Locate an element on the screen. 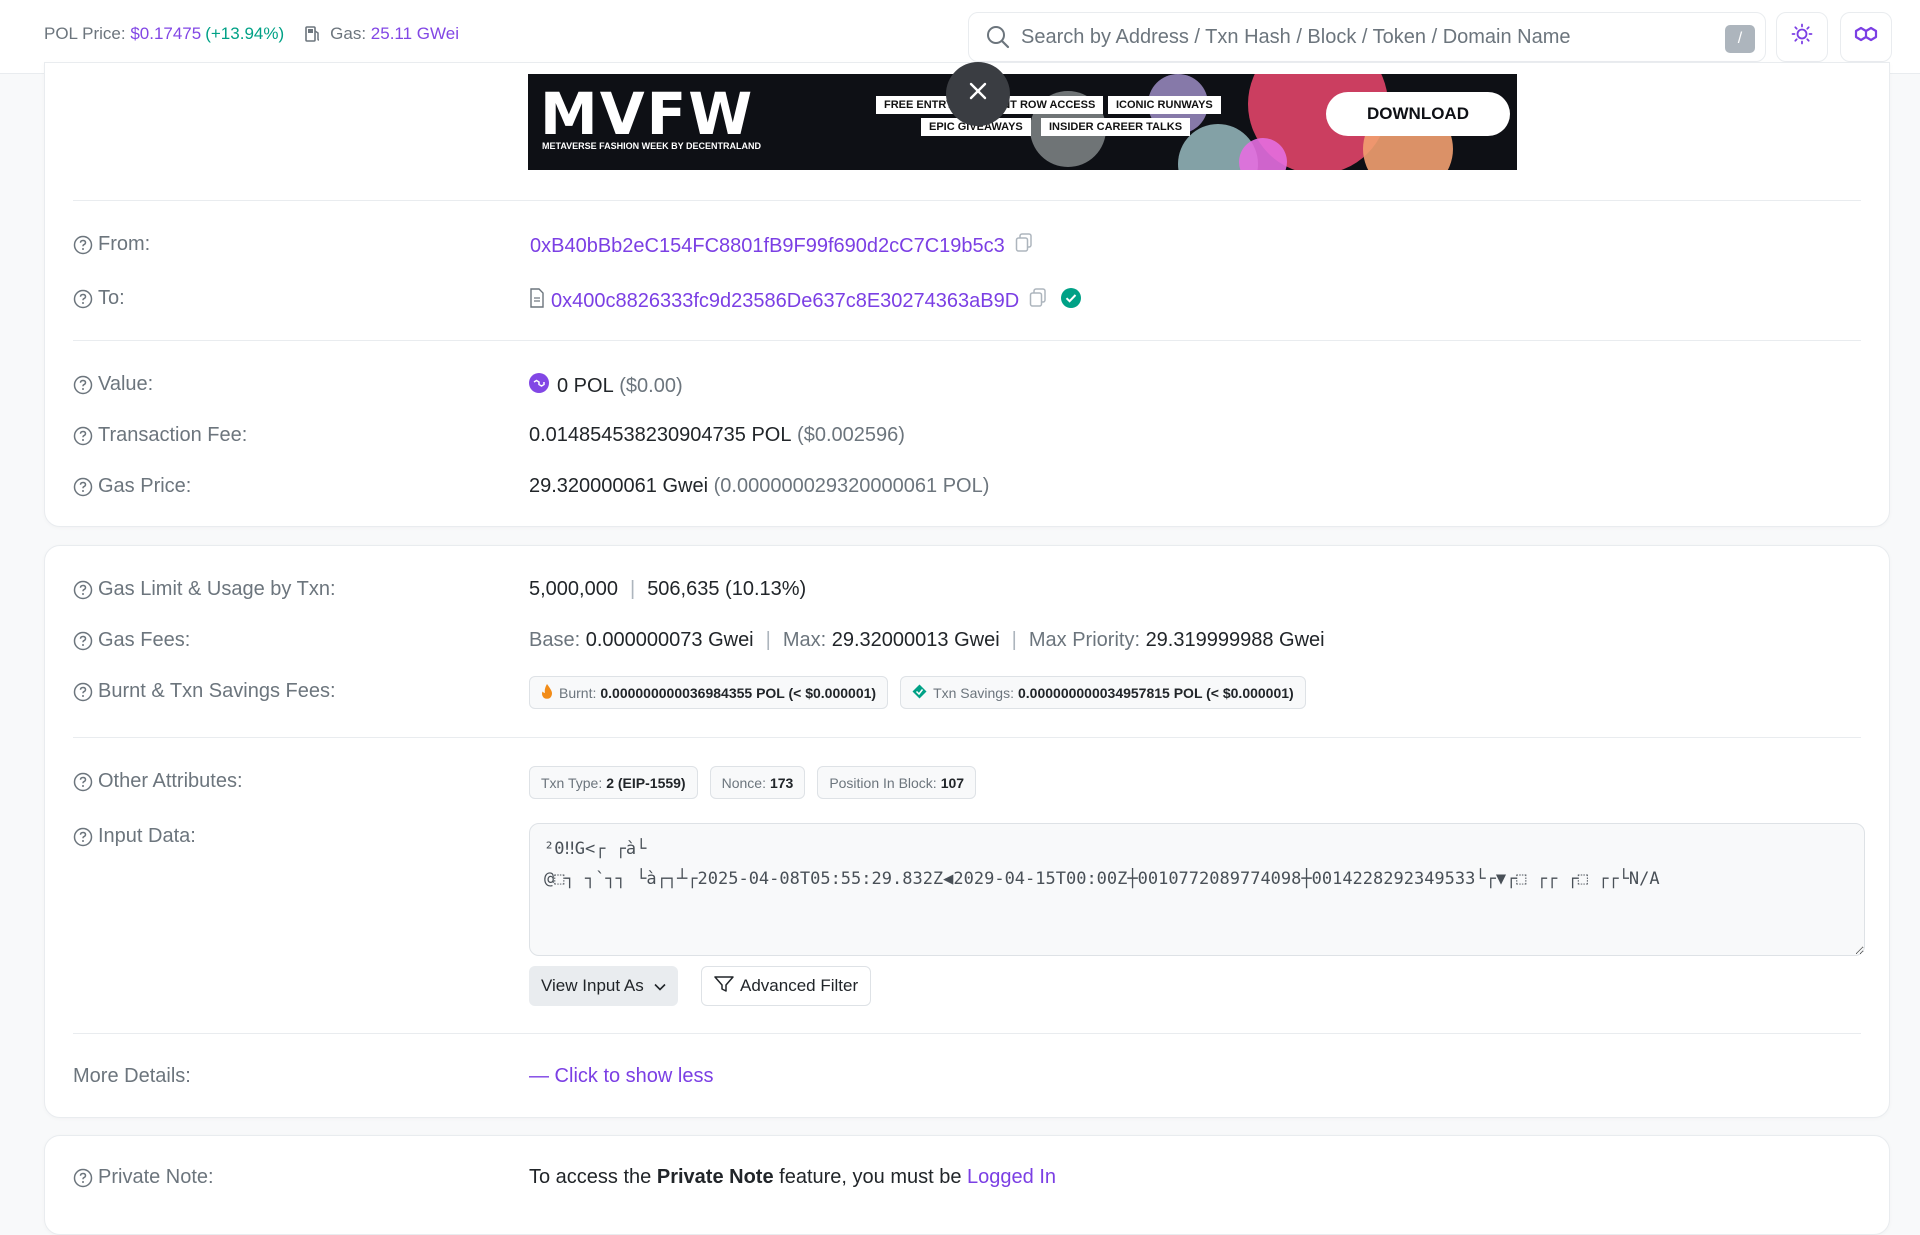 The image size is (1920, 1235). ad-logo: MVFW is located at coordinates (647, 114).